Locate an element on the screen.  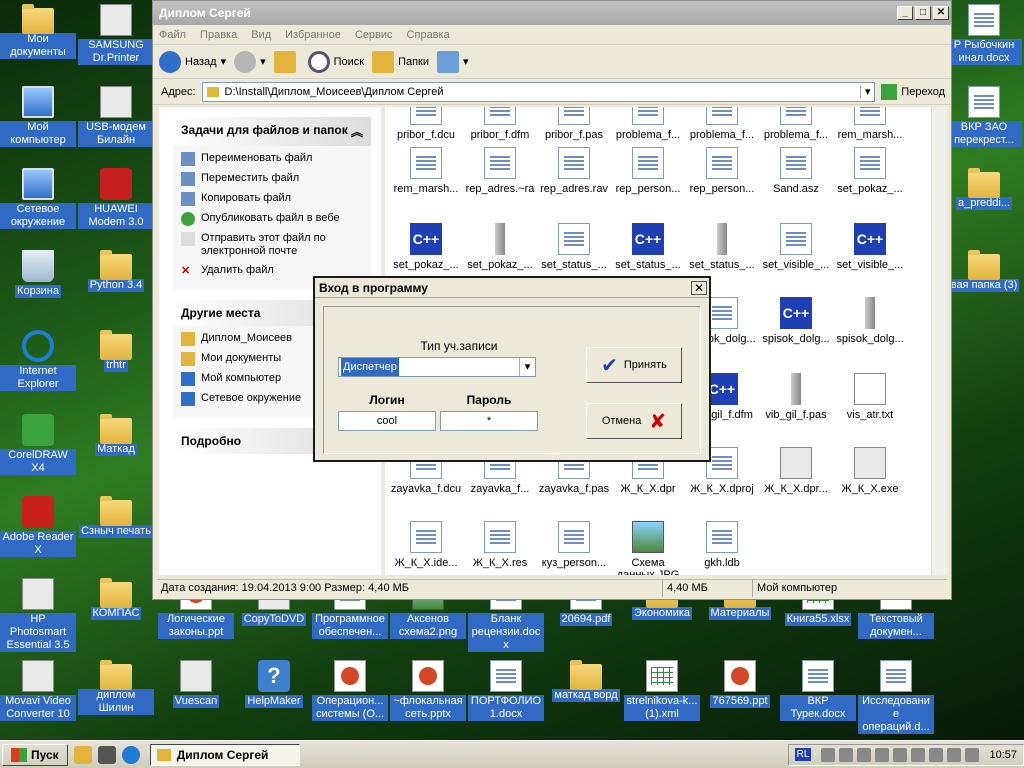
desktop-icon: ВКР Турек.docx is located at coordinates (818, 690).